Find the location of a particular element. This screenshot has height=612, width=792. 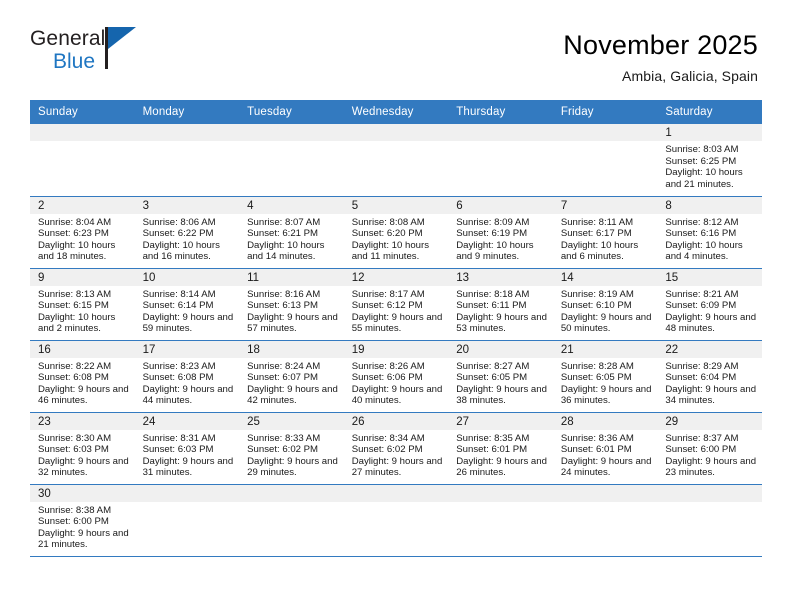

sunset-text: Sunset: 6:08 PM is located at coordinates (178, 378).